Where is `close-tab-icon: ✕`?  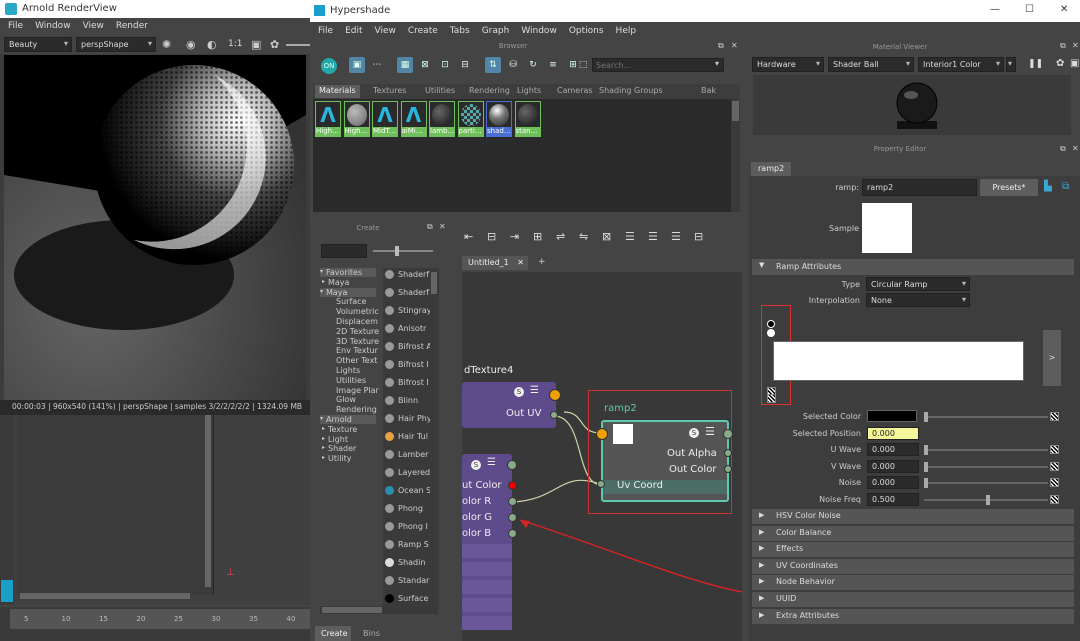
close-tab-icon: ✕ is located at coordinates (520, 262).